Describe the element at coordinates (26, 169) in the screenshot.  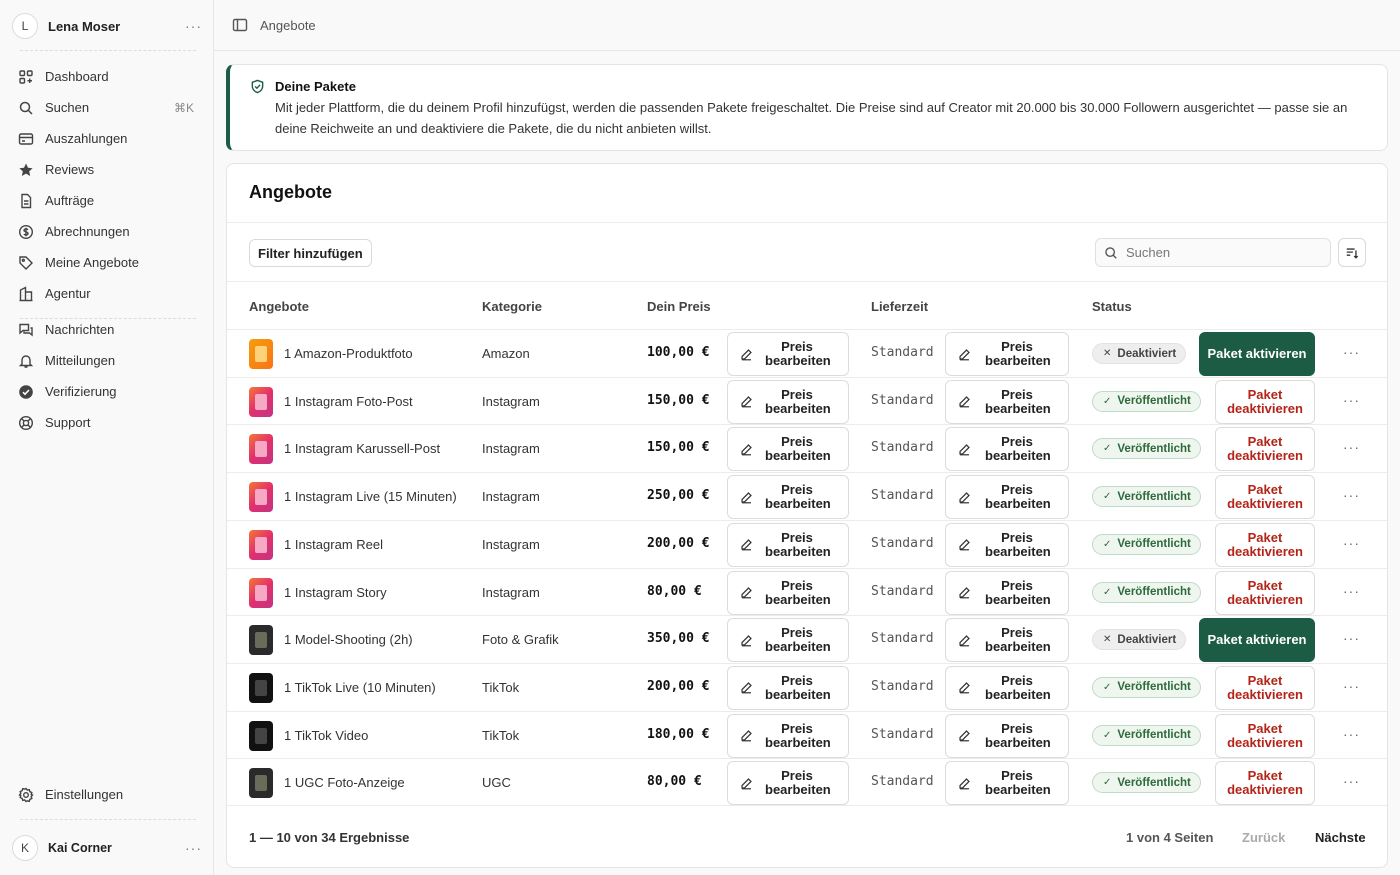
I see `star-icon` at that location.